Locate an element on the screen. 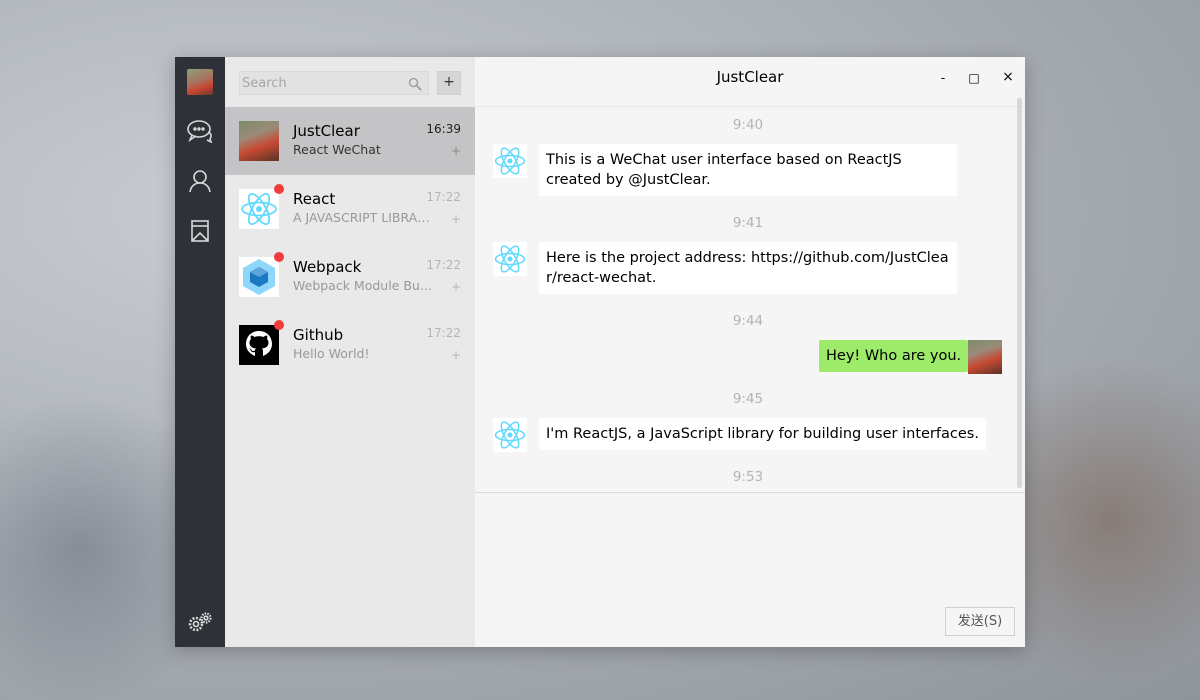 This screenshot has width=1200, height=700. session-message: Webpack Module Bundler is located at coordinates (363, 285).